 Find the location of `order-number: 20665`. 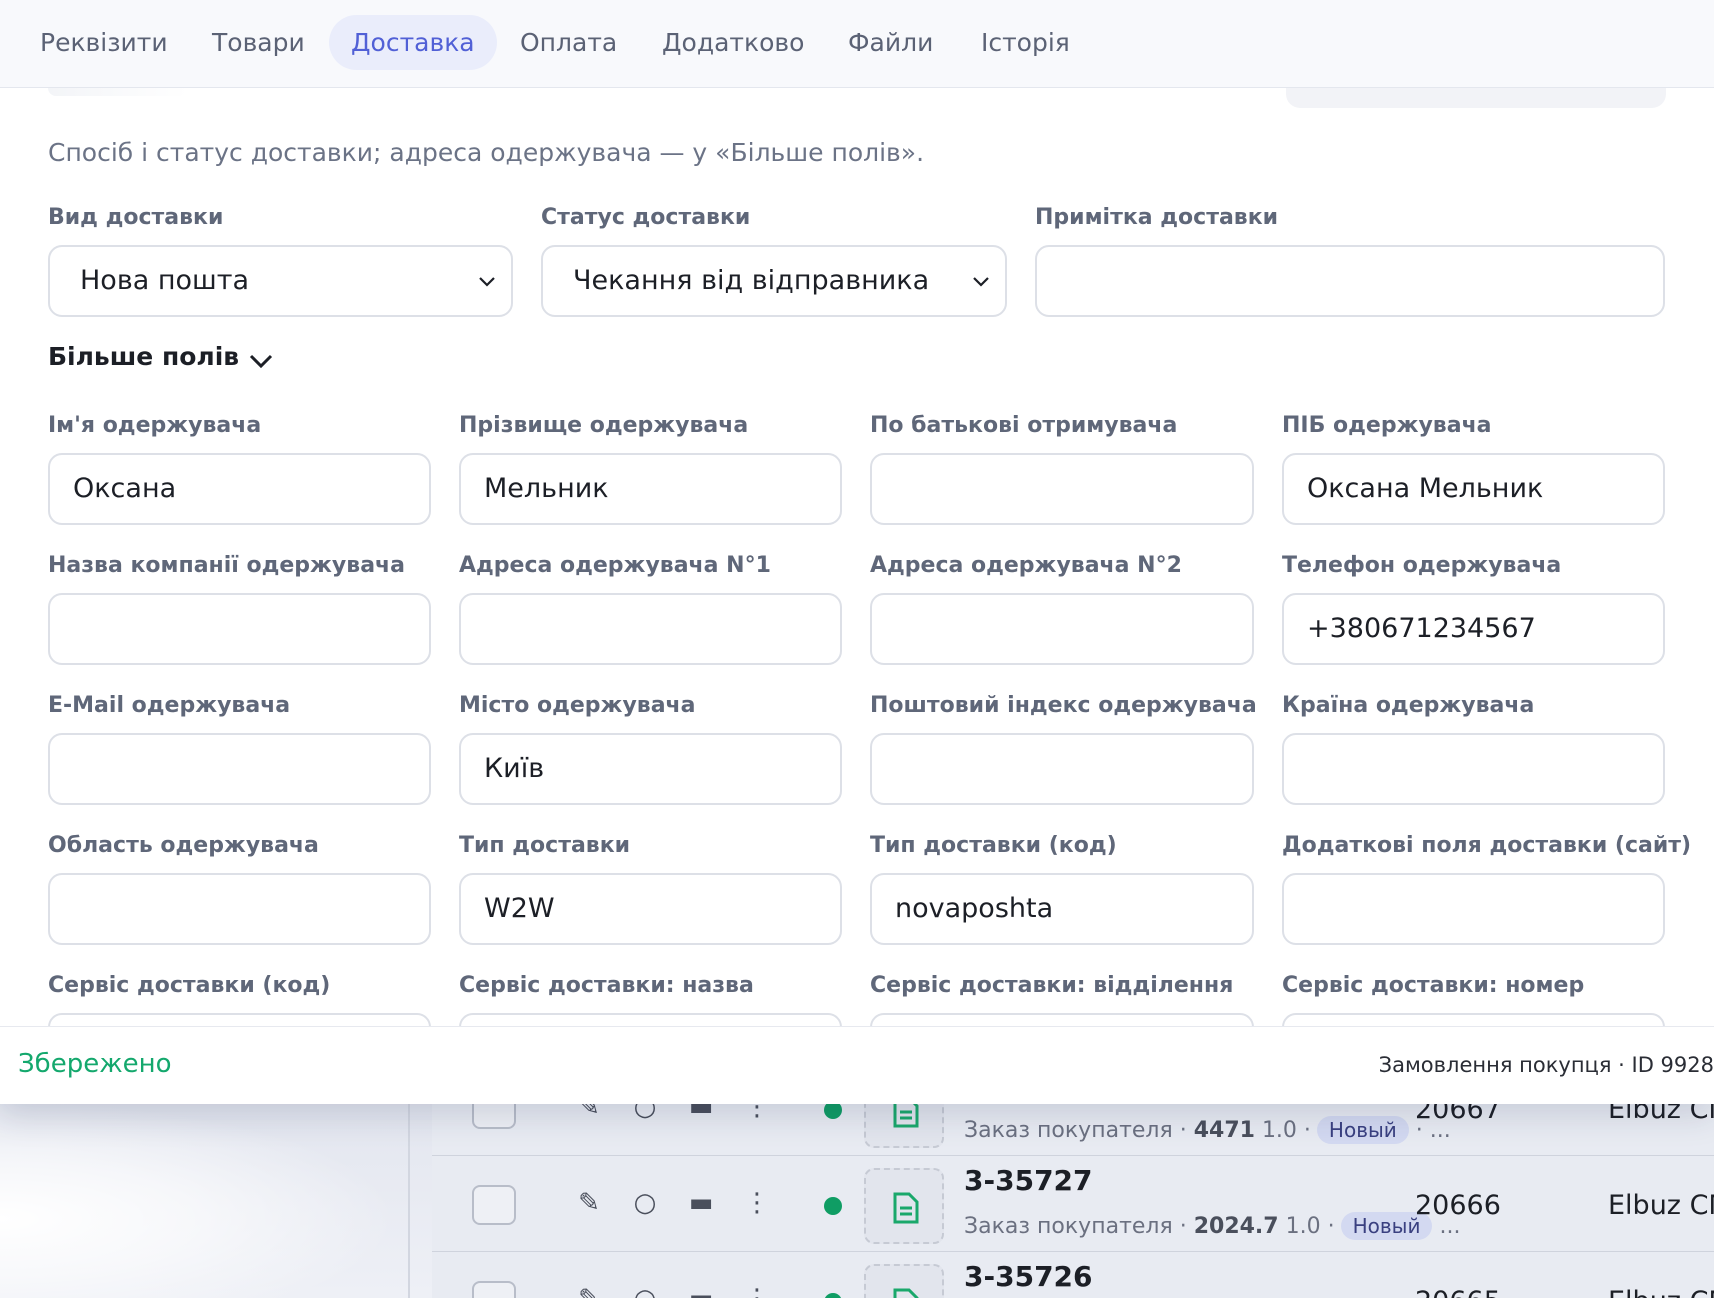

order-number: 20665 is located at coordinates (1458, 1292).